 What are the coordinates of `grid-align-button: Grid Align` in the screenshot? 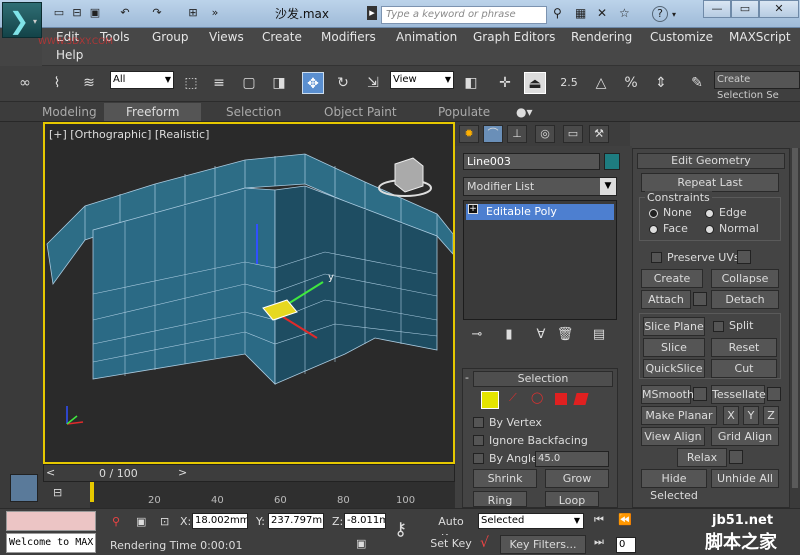 It's located at (745, 436).